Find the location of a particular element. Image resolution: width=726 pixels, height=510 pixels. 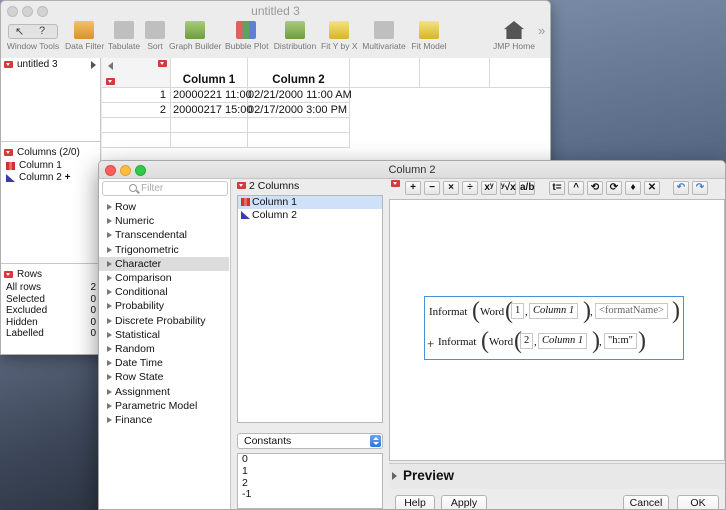

rows-panel-header: Rows is located at coordinates (51, 275).